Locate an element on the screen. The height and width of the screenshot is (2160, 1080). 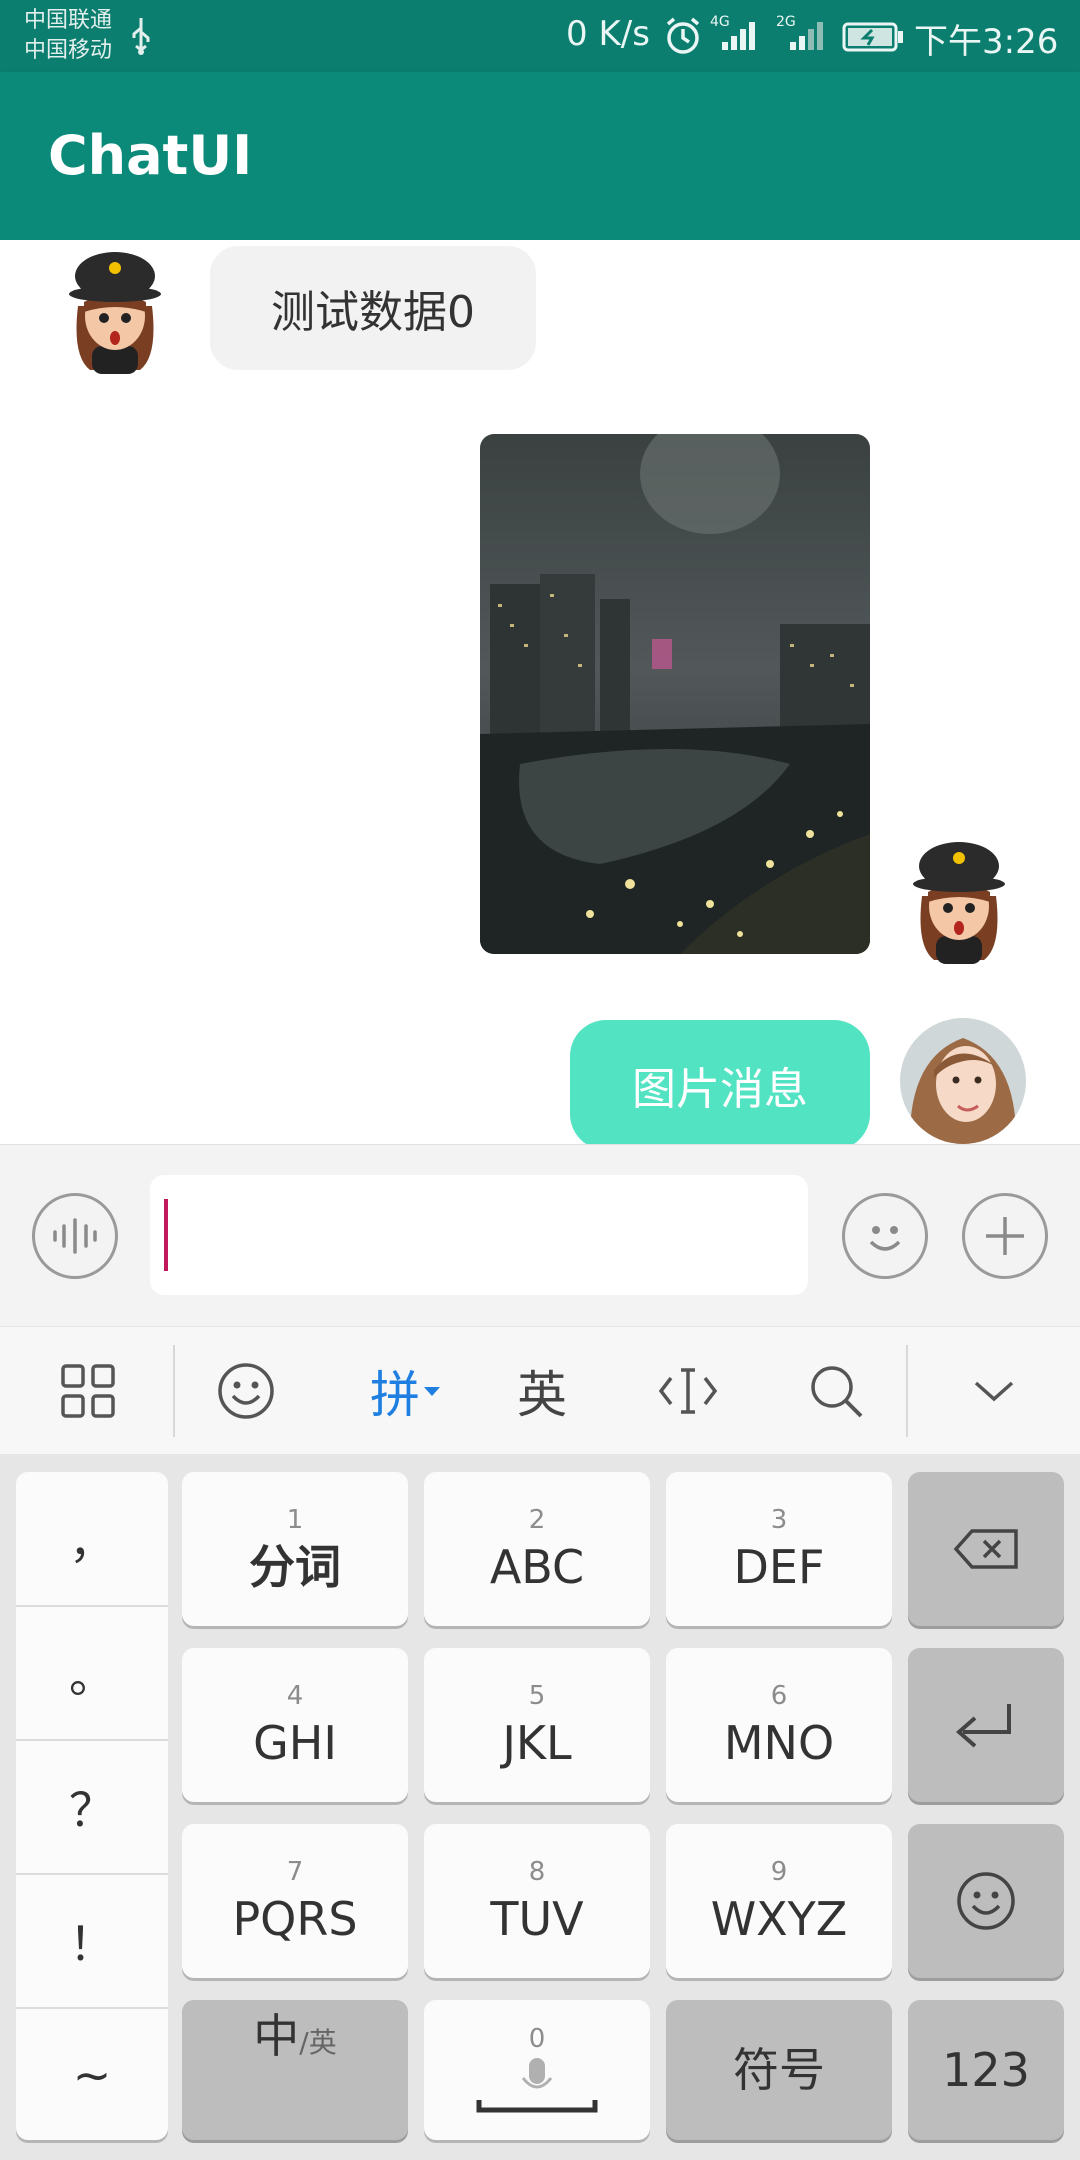
key-6: 6 MNO is located at coordinates (779, 1725).